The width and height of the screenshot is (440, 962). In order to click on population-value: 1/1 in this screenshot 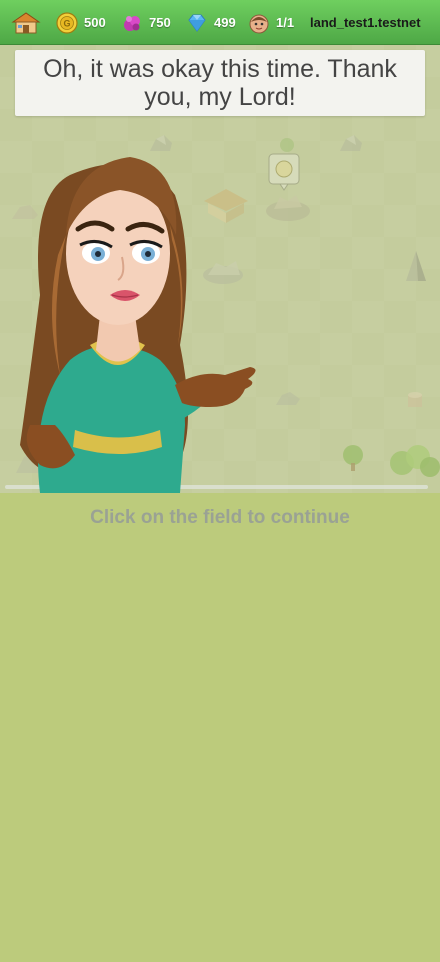, I will do `click(285, 22)`.